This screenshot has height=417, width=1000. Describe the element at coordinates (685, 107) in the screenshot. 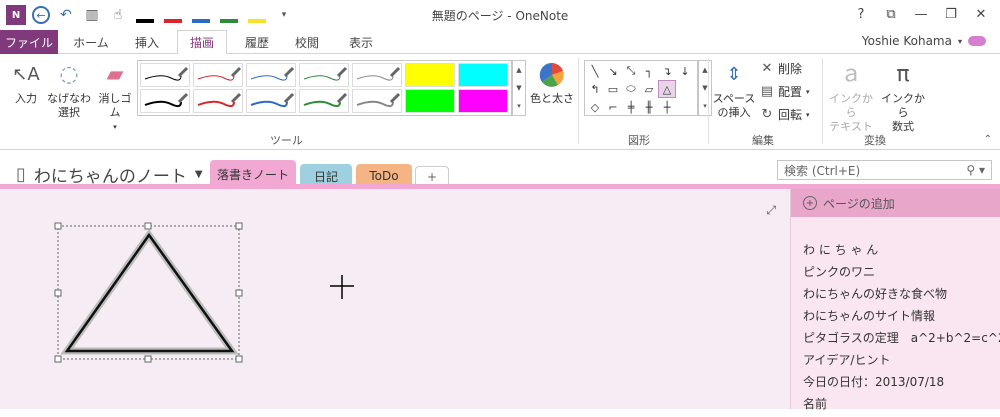

I see `blank2-shape-icon` at that location.